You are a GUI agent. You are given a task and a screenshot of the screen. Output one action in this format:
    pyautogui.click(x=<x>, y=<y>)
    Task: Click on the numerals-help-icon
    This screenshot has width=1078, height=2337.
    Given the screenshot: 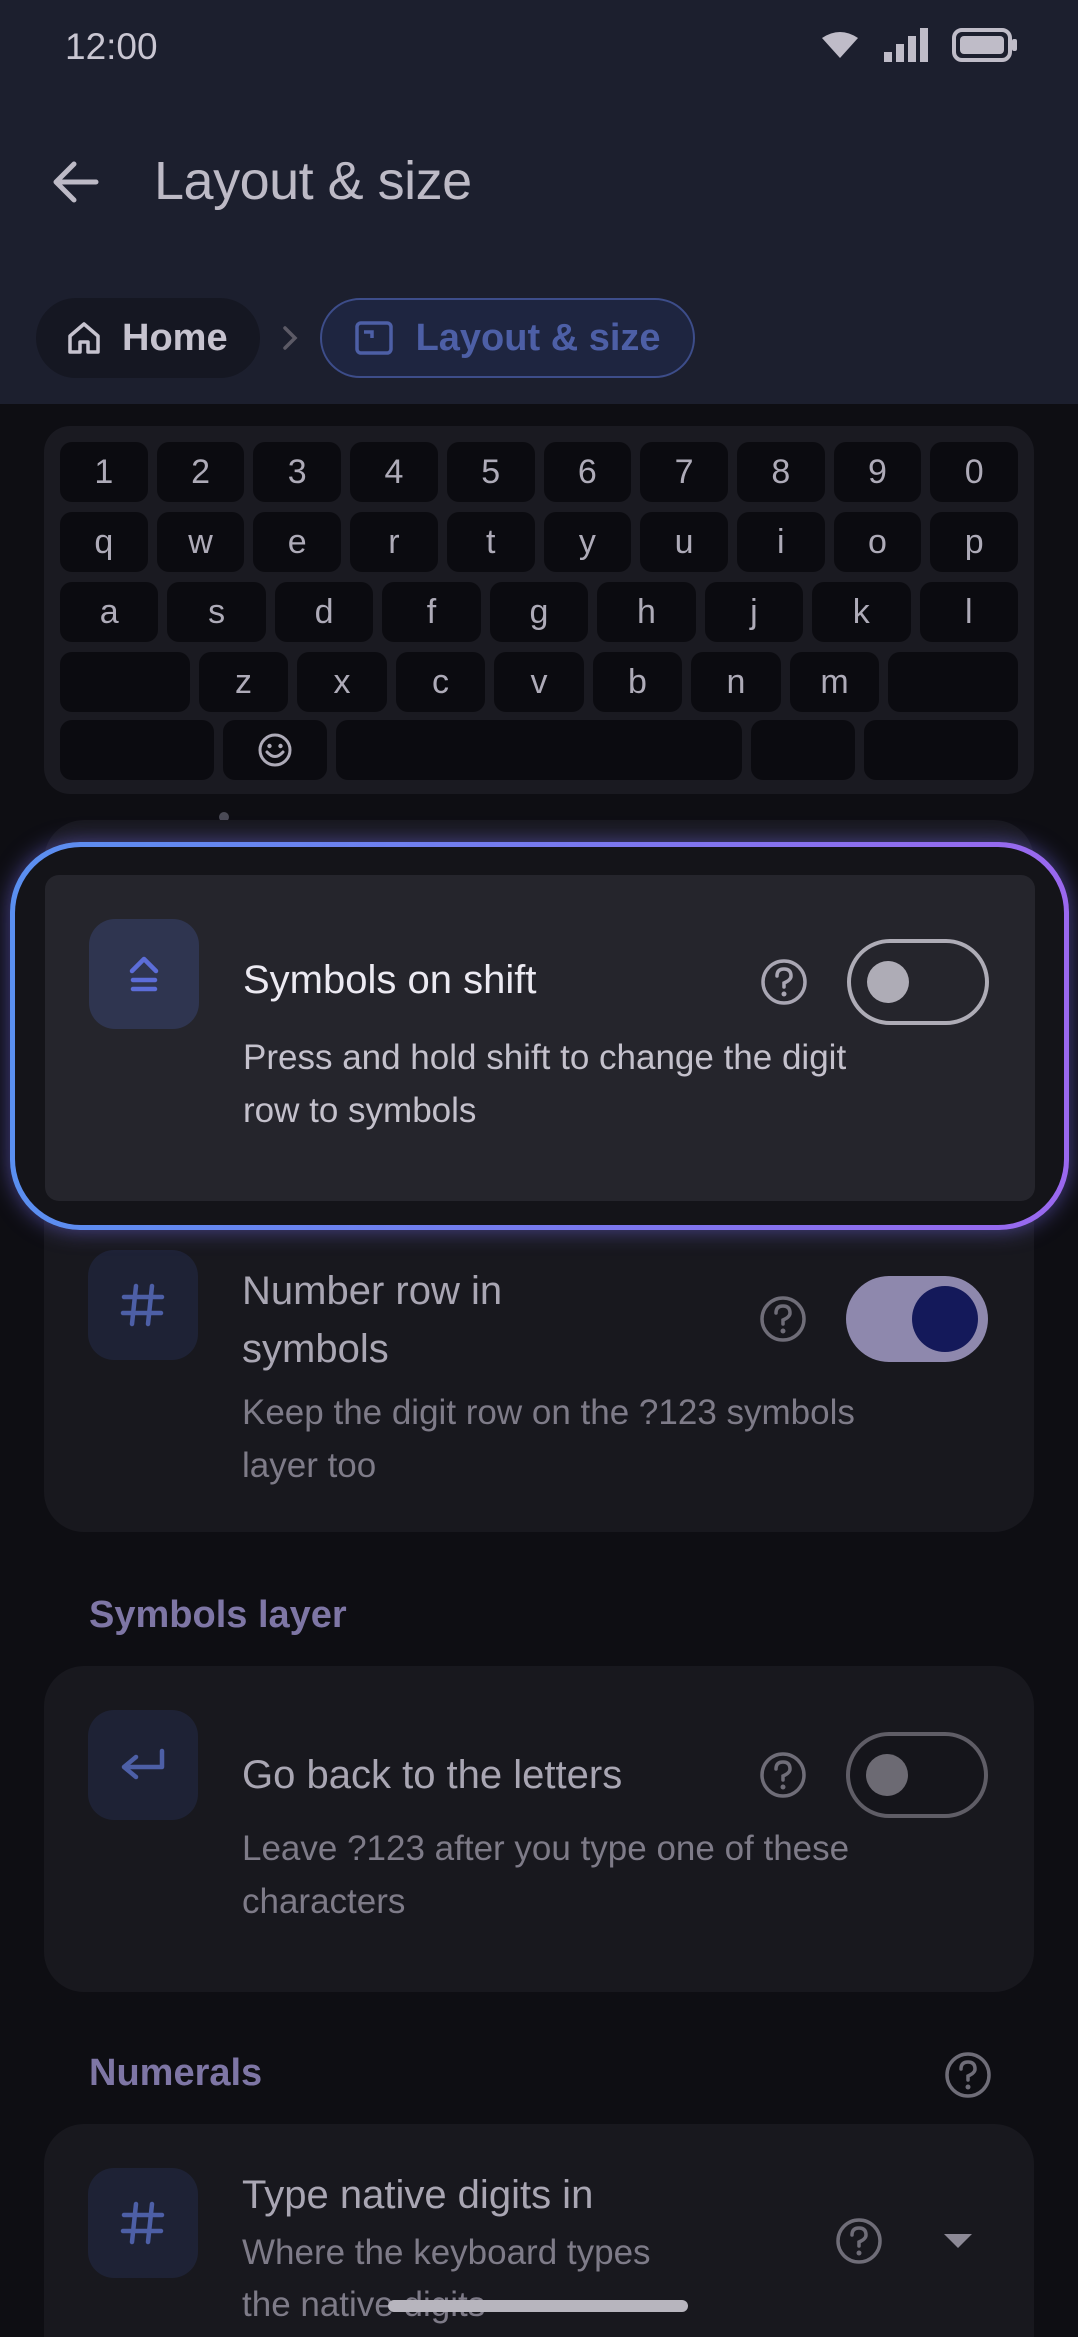 What is the action you would take?
    pyautogui.click(x=968, y=2075)
    